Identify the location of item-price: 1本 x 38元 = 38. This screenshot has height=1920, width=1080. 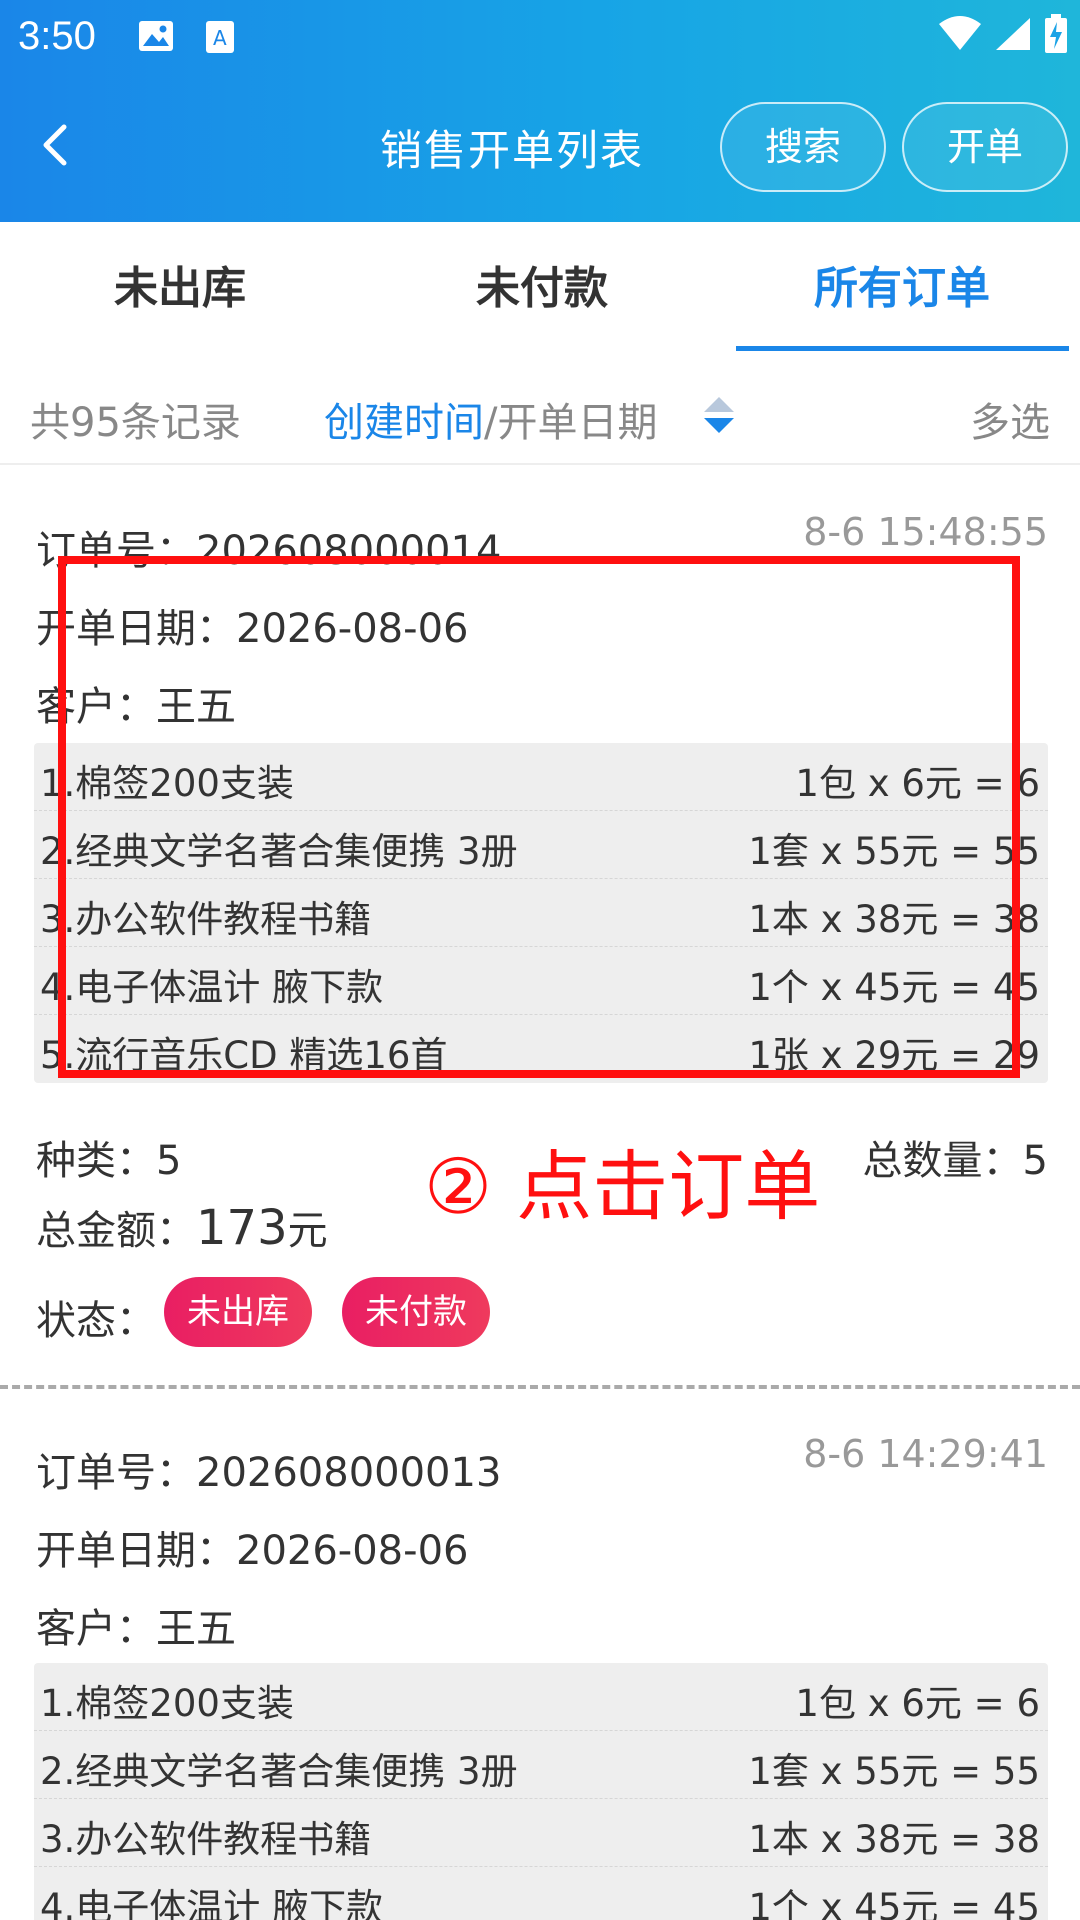
(894, 1839).